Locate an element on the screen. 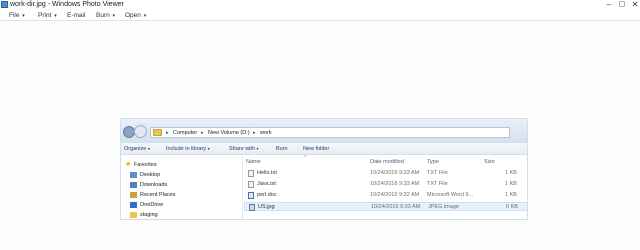  organize-label: Organize ▾ is located at coordinates (137, 149).